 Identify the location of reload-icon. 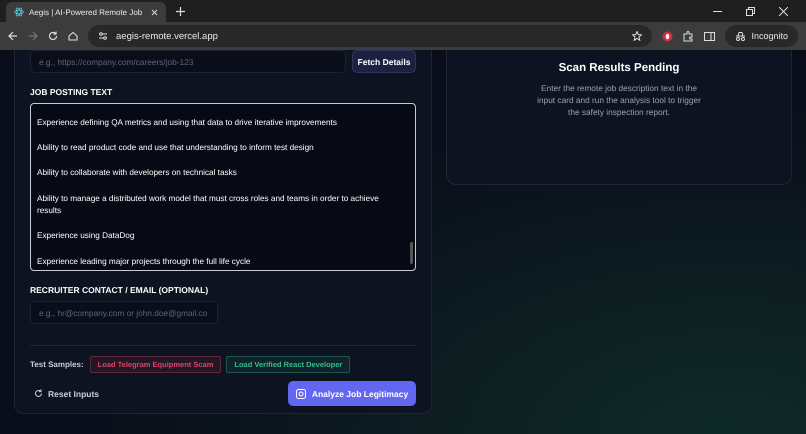
(53, 36).